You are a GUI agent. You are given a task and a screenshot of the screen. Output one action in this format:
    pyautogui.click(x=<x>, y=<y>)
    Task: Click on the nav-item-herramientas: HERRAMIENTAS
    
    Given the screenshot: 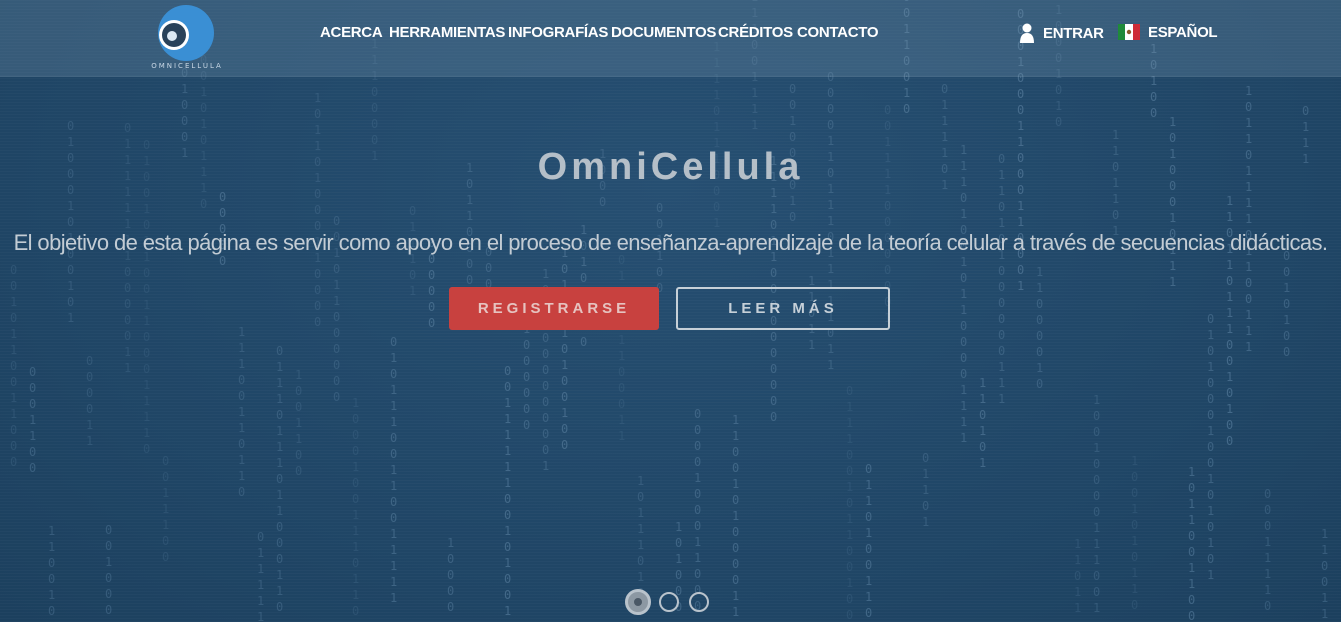 What is the action you would take?
    pyautogui.click(x=447, y=32)
    